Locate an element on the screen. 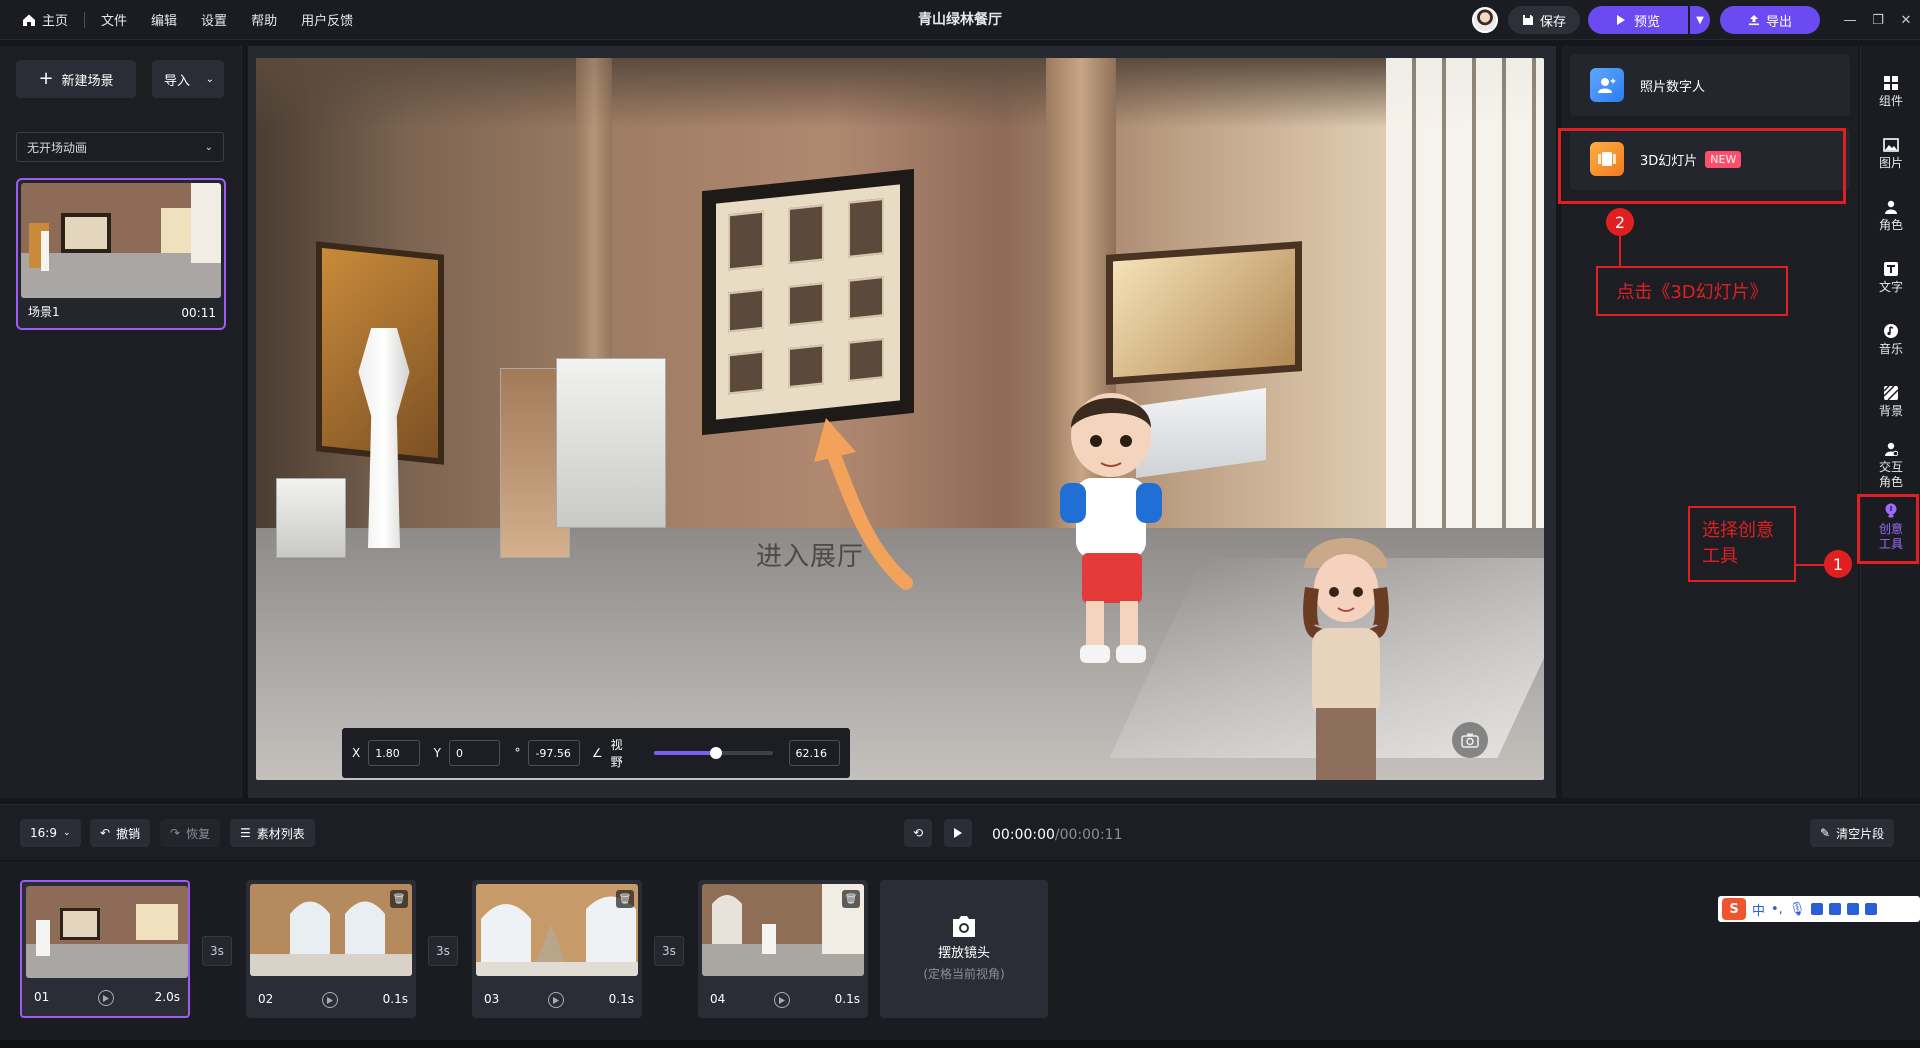 This screenshot has height=1048, width=1920. close-button: ✕ is located at coordinates (1906, 20).